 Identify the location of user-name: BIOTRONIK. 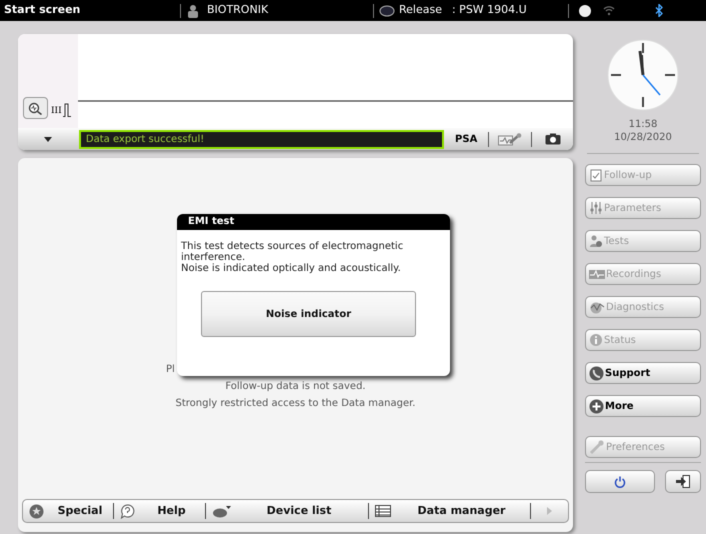
(238, 10).